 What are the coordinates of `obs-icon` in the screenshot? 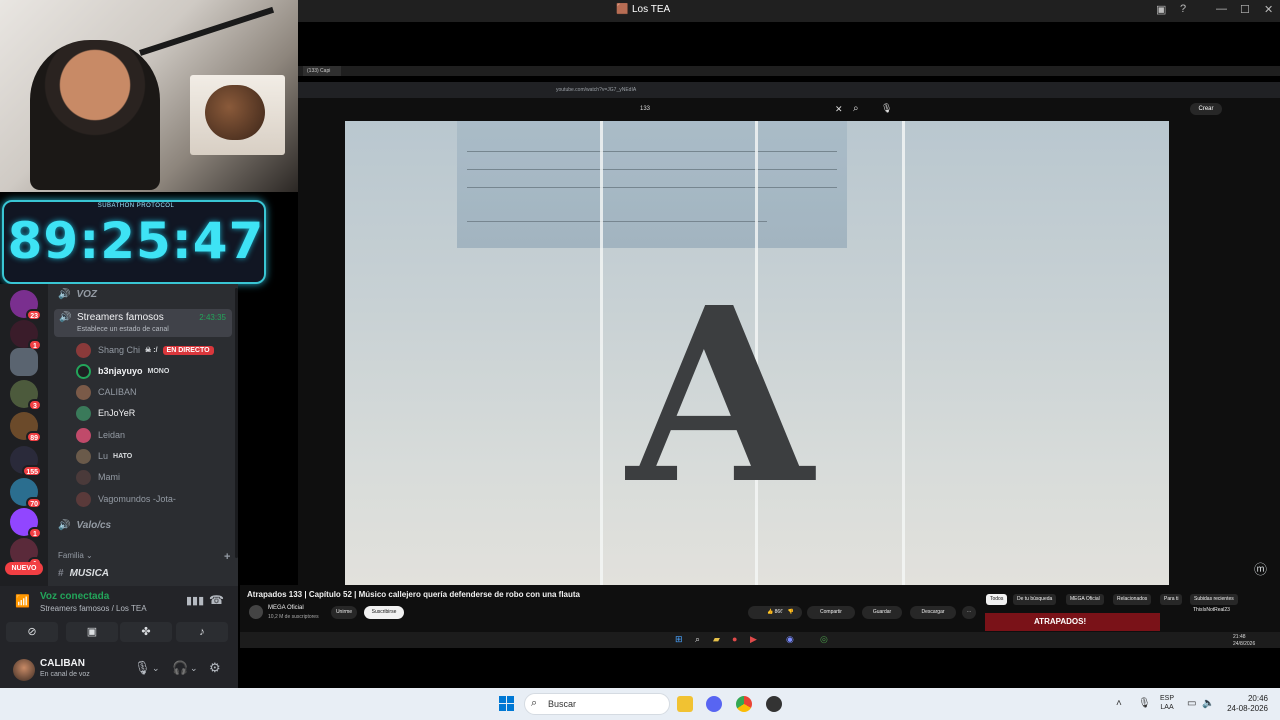 It's located at (774, 704).